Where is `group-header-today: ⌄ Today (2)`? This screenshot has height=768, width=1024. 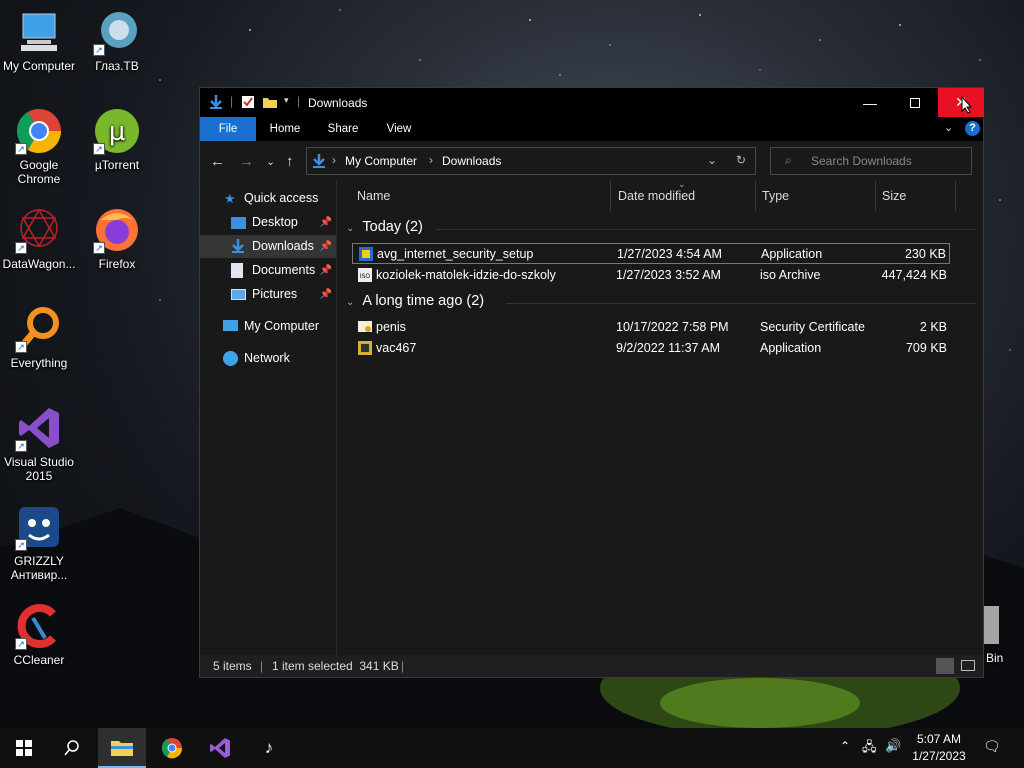 group-header-today: ⌄ Today (2) is located at coordinates (661, 227).